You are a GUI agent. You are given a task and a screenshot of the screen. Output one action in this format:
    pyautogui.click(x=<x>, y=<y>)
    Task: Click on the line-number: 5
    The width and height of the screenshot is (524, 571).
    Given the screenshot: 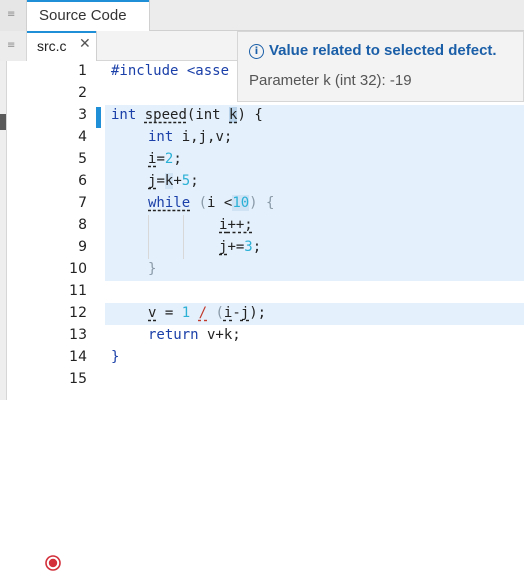 What is the action you would take?
    pyautogui.click(x=82, y=159)
    